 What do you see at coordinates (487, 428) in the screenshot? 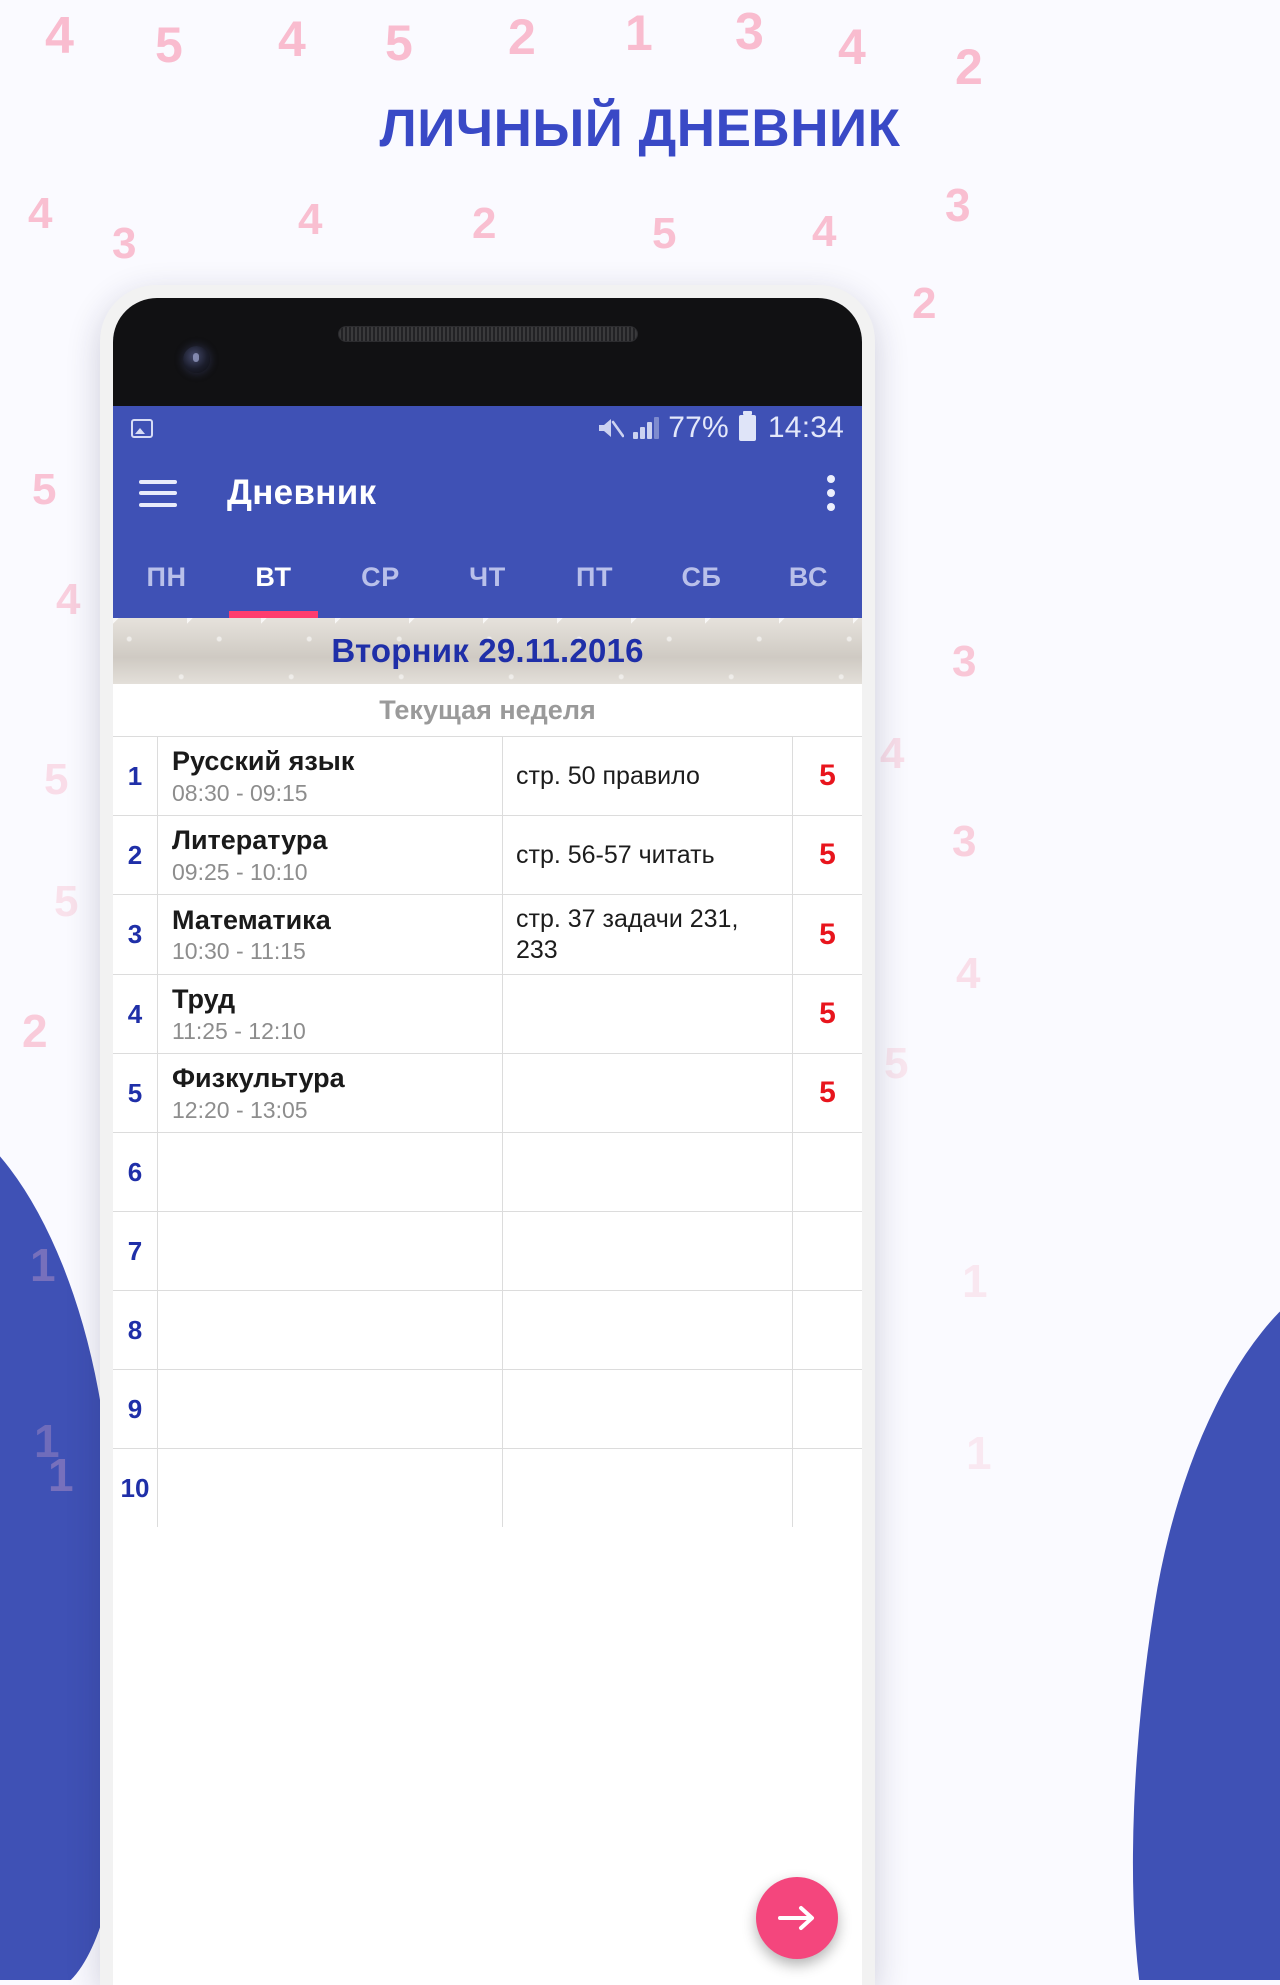
I see `status-bar: 77% 14:34` at bounding box center [487, 428].